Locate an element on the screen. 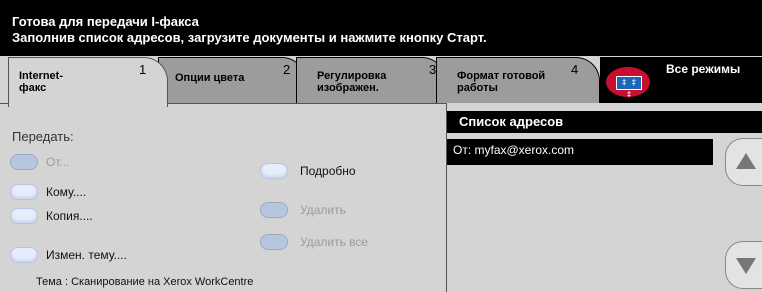  all-modes-button: ‡ ‡ ‡ Все режимы is located at coordinates (681, 80).